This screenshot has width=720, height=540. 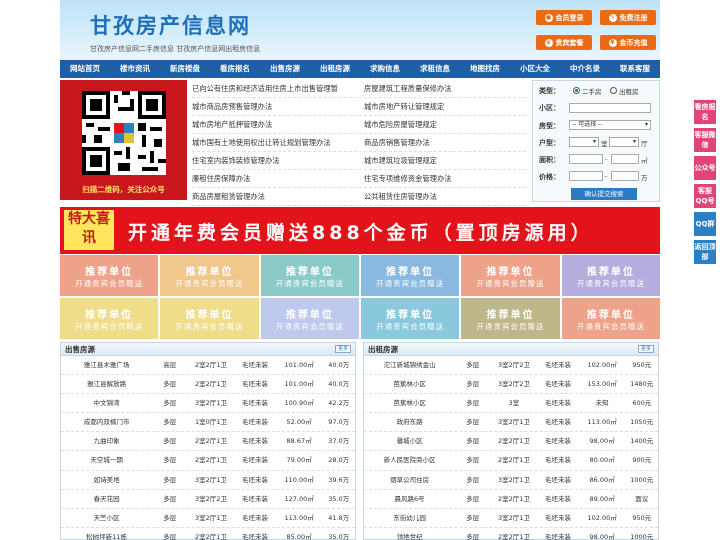 I want to click on policy-link: 城市房地产抵押管理办法, so click(x=277, y=125).